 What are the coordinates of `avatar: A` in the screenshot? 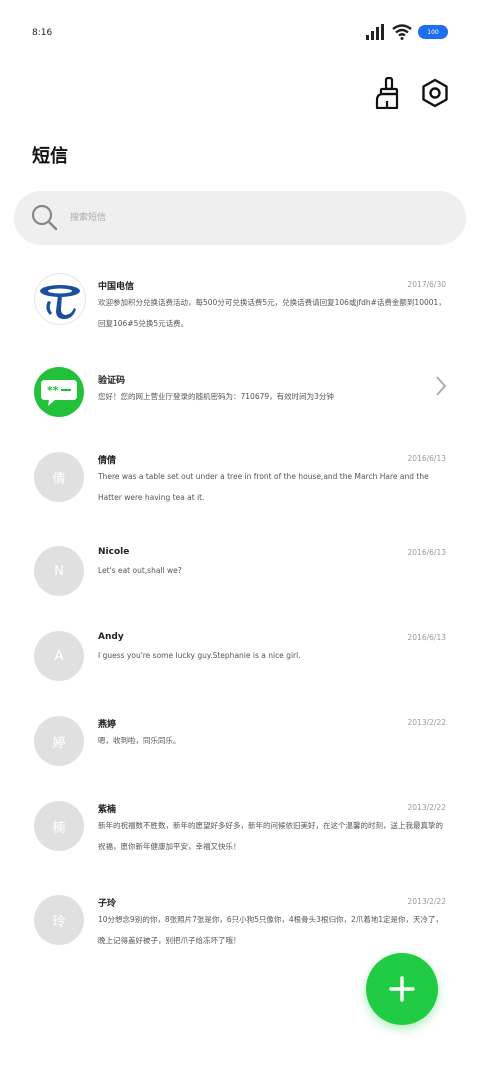 It's located at (59, 656).